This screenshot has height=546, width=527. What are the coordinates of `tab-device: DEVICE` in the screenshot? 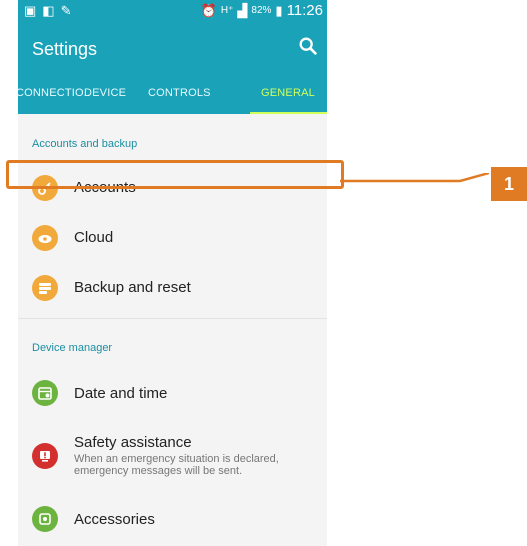 It's located at (105, 93).